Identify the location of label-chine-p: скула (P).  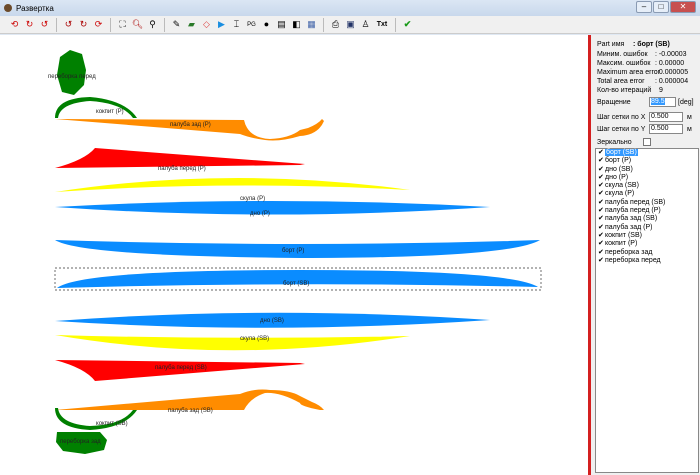
(252, 199).